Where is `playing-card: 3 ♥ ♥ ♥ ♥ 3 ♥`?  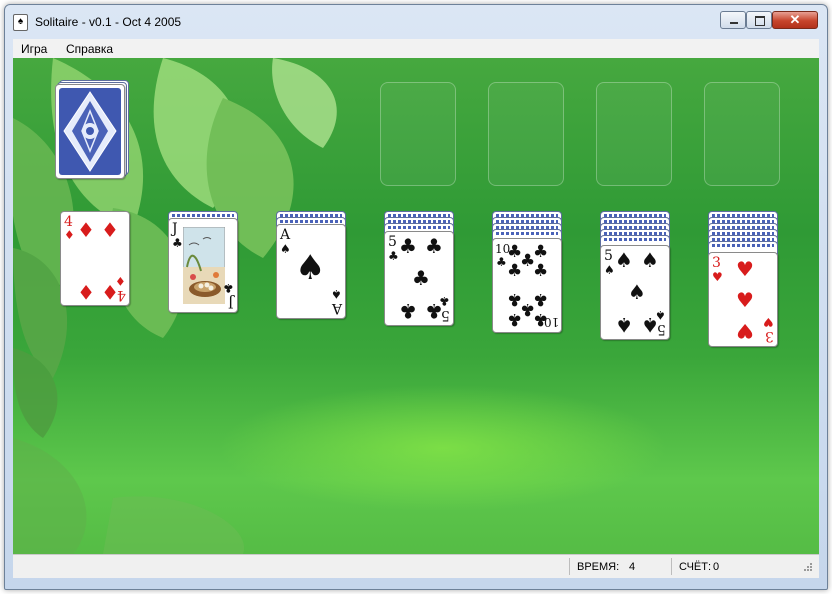 playing-card: 3 ♥ ♥ ♥ ♥ 3 ♥ is located at coordinates (743, 299).